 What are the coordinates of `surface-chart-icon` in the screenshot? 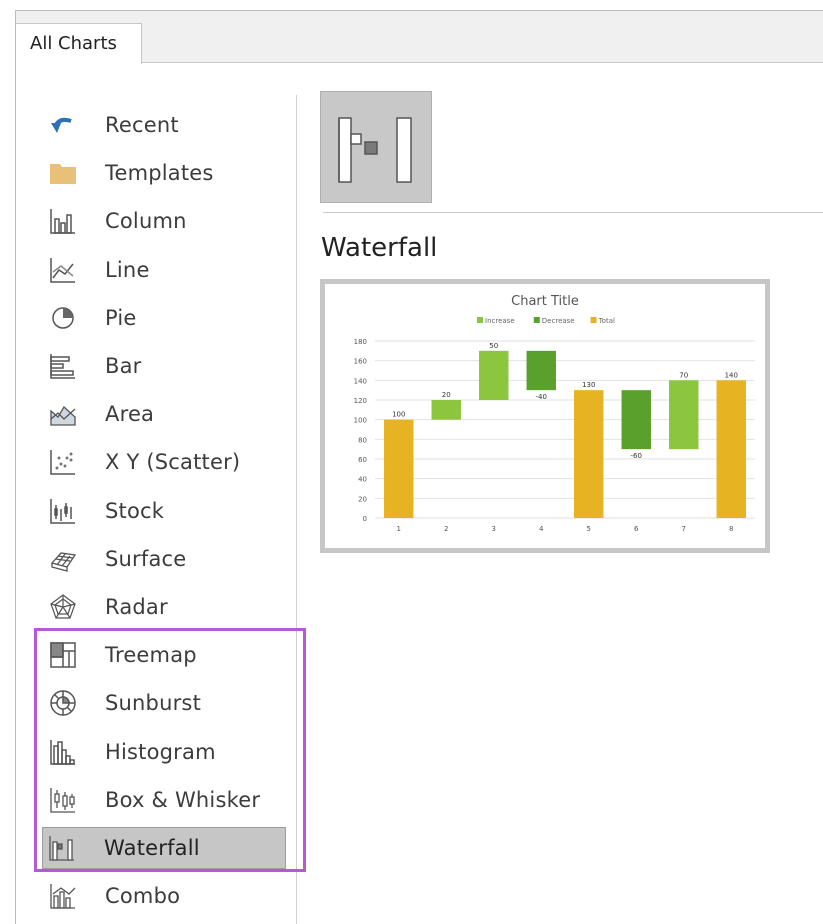 It's located at (63, 559).